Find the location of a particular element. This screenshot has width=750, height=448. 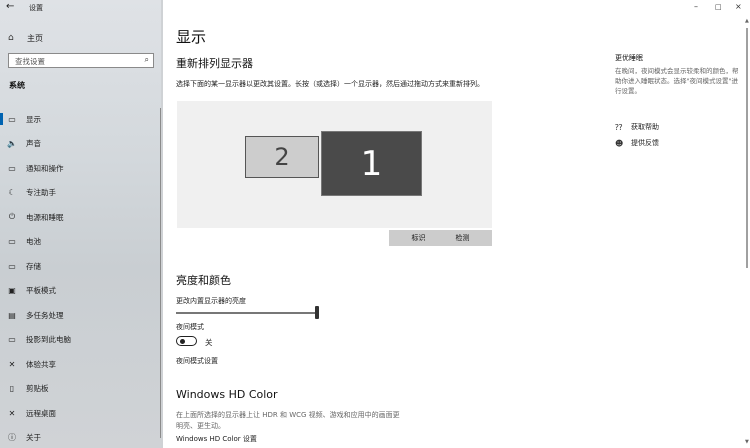

aside-title: 更优睡眠 is located at coordinates (629, 58).